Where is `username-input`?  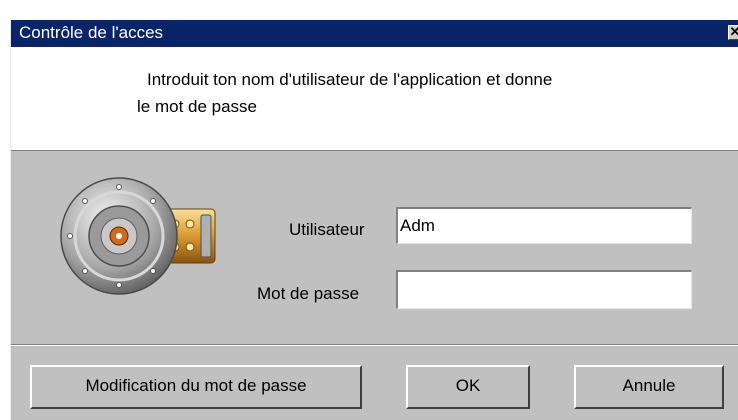 username-input is located at coordinates (544, 225).